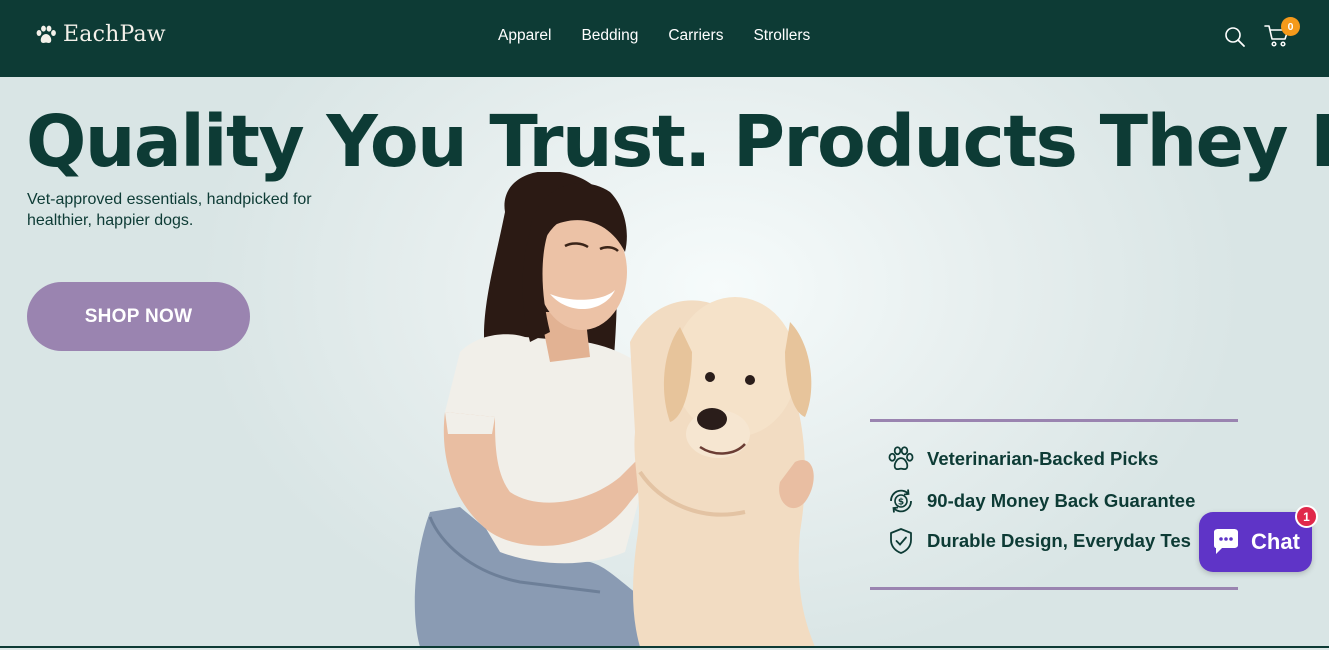 Image resolution: width=1329 pixels, height=650 pixels. Describe the element at coordinates (781, 36) in the screenshot. I see `nav-item-strollers: Strollers` at that location.